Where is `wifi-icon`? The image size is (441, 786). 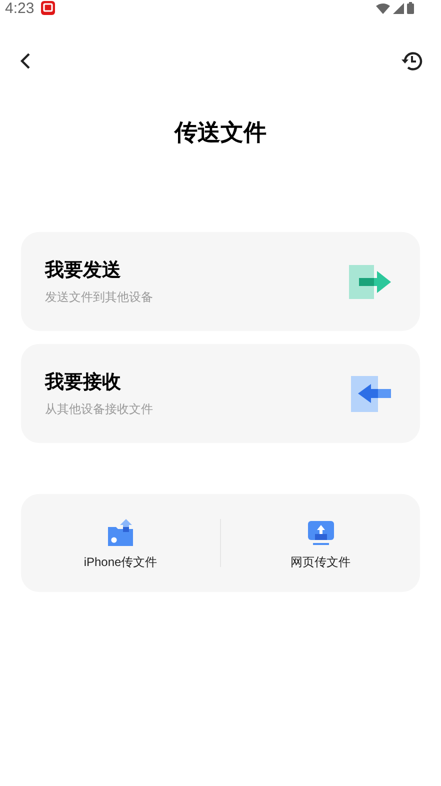 wifi-icon is located at coordinates (383, 8).